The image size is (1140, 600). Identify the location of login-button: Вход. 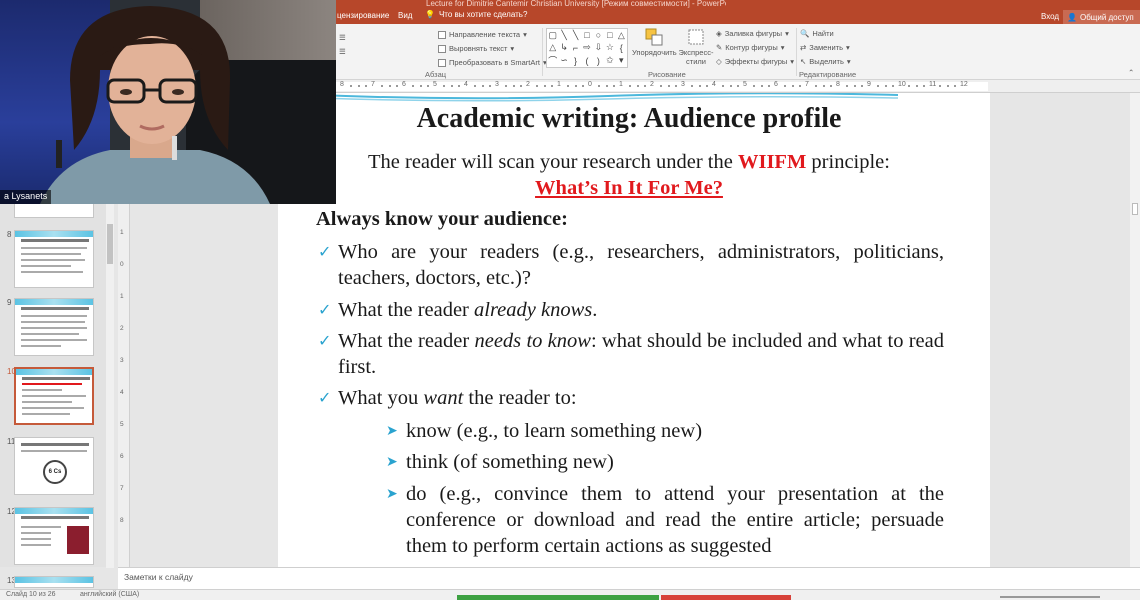
(1050, 16).